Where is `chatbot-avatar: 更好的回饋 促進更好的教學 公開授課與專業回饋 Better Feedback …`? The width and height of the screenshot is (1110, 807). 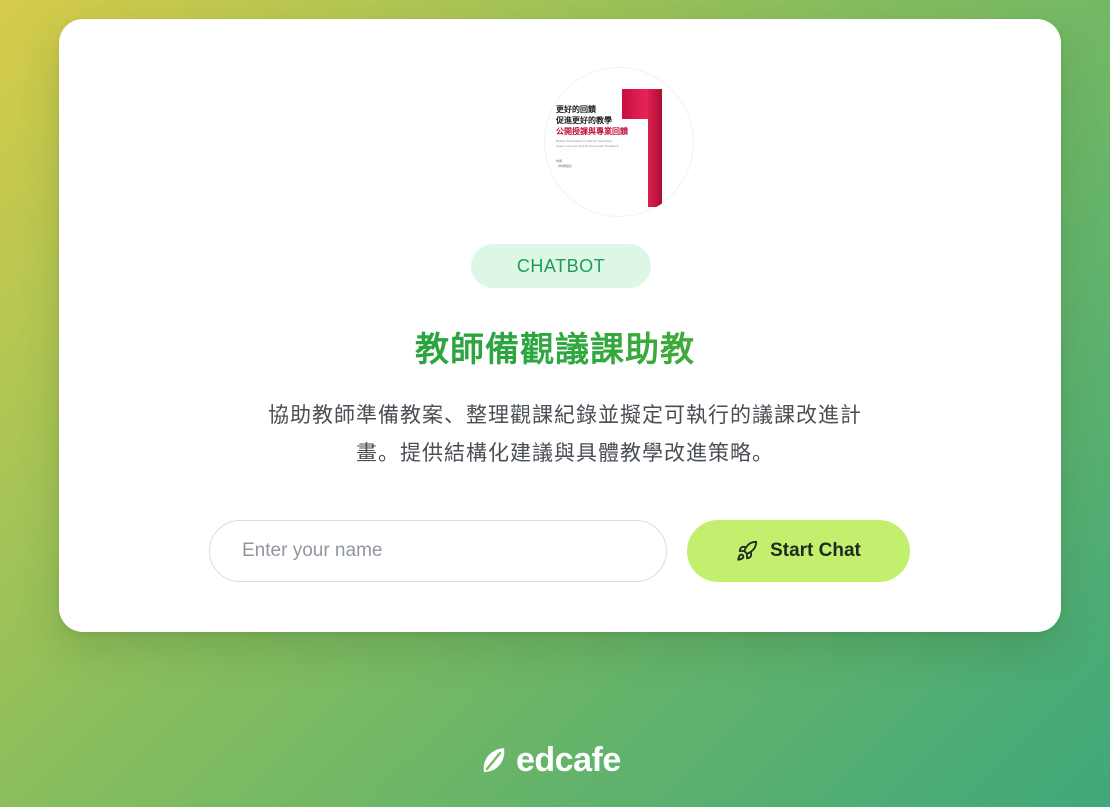 chatbot-avatar: 更好的回饋 促進更好的教學 公開授課與專業回饋 Better Feedback … is located at coordinates (619, 142).